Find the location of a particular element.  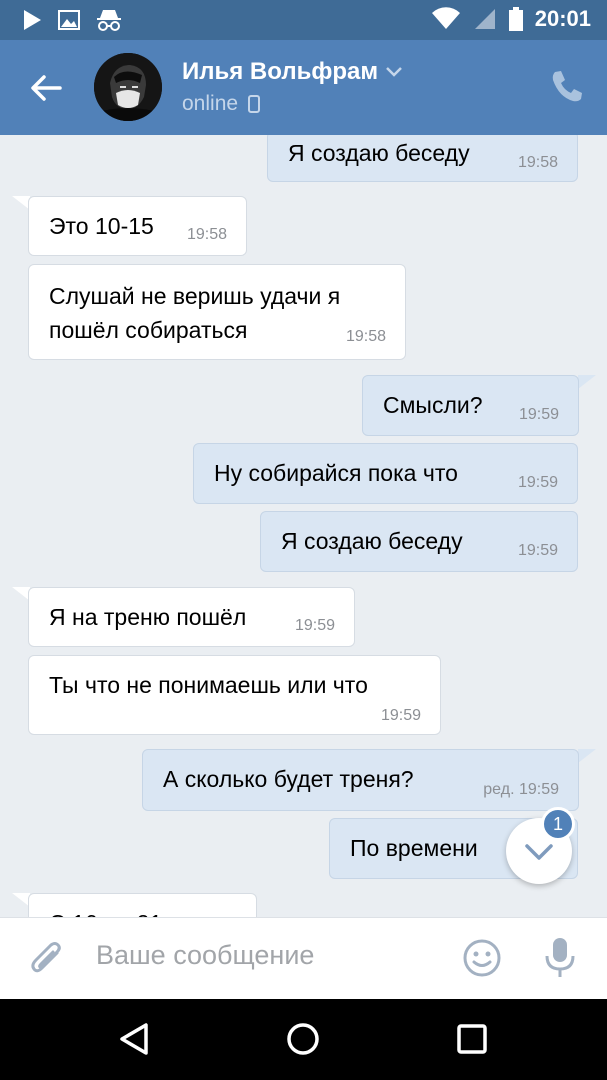

image-icon is located at coordinates (69, 20).